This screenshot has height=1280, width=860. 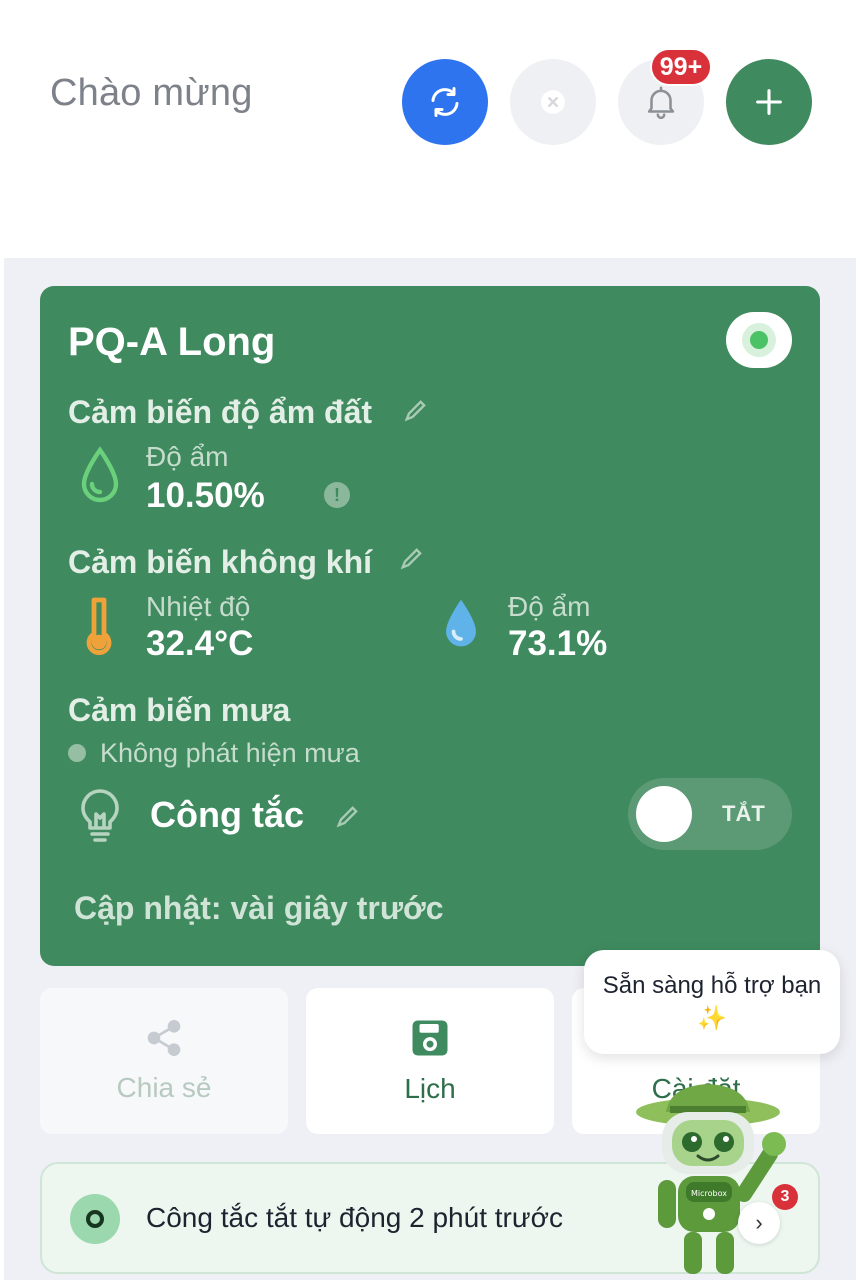 I want to click on assistant-bubble: Sẵn sàng hỗ trợ bạn ✨, so click(x=712, y=1002).